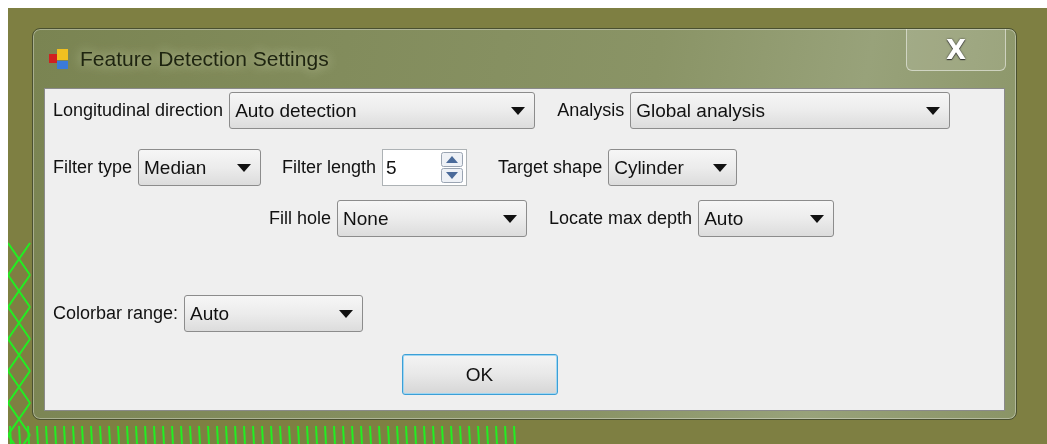 This screenshot has width=1047, height=444. What do you see at coordinates (200, 167) in the screenshot?
I see `dropdown: Median` at bounding box center [200, 167].